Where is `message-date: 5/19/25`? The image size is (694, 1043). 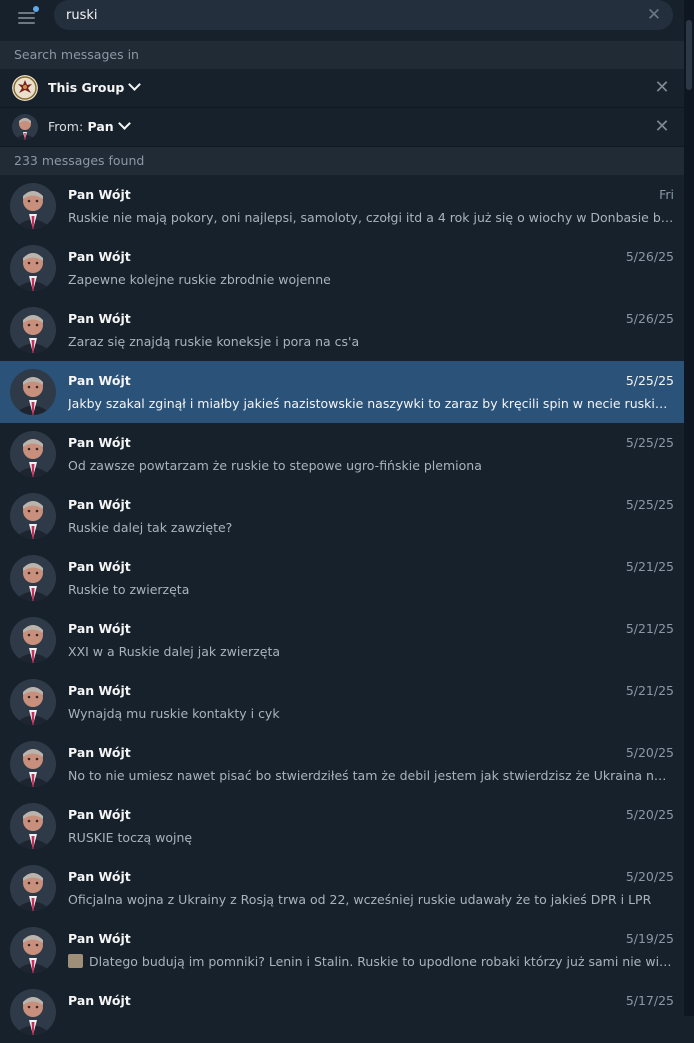
message-date: 5/19/25 is located at coordinates (649, 938).